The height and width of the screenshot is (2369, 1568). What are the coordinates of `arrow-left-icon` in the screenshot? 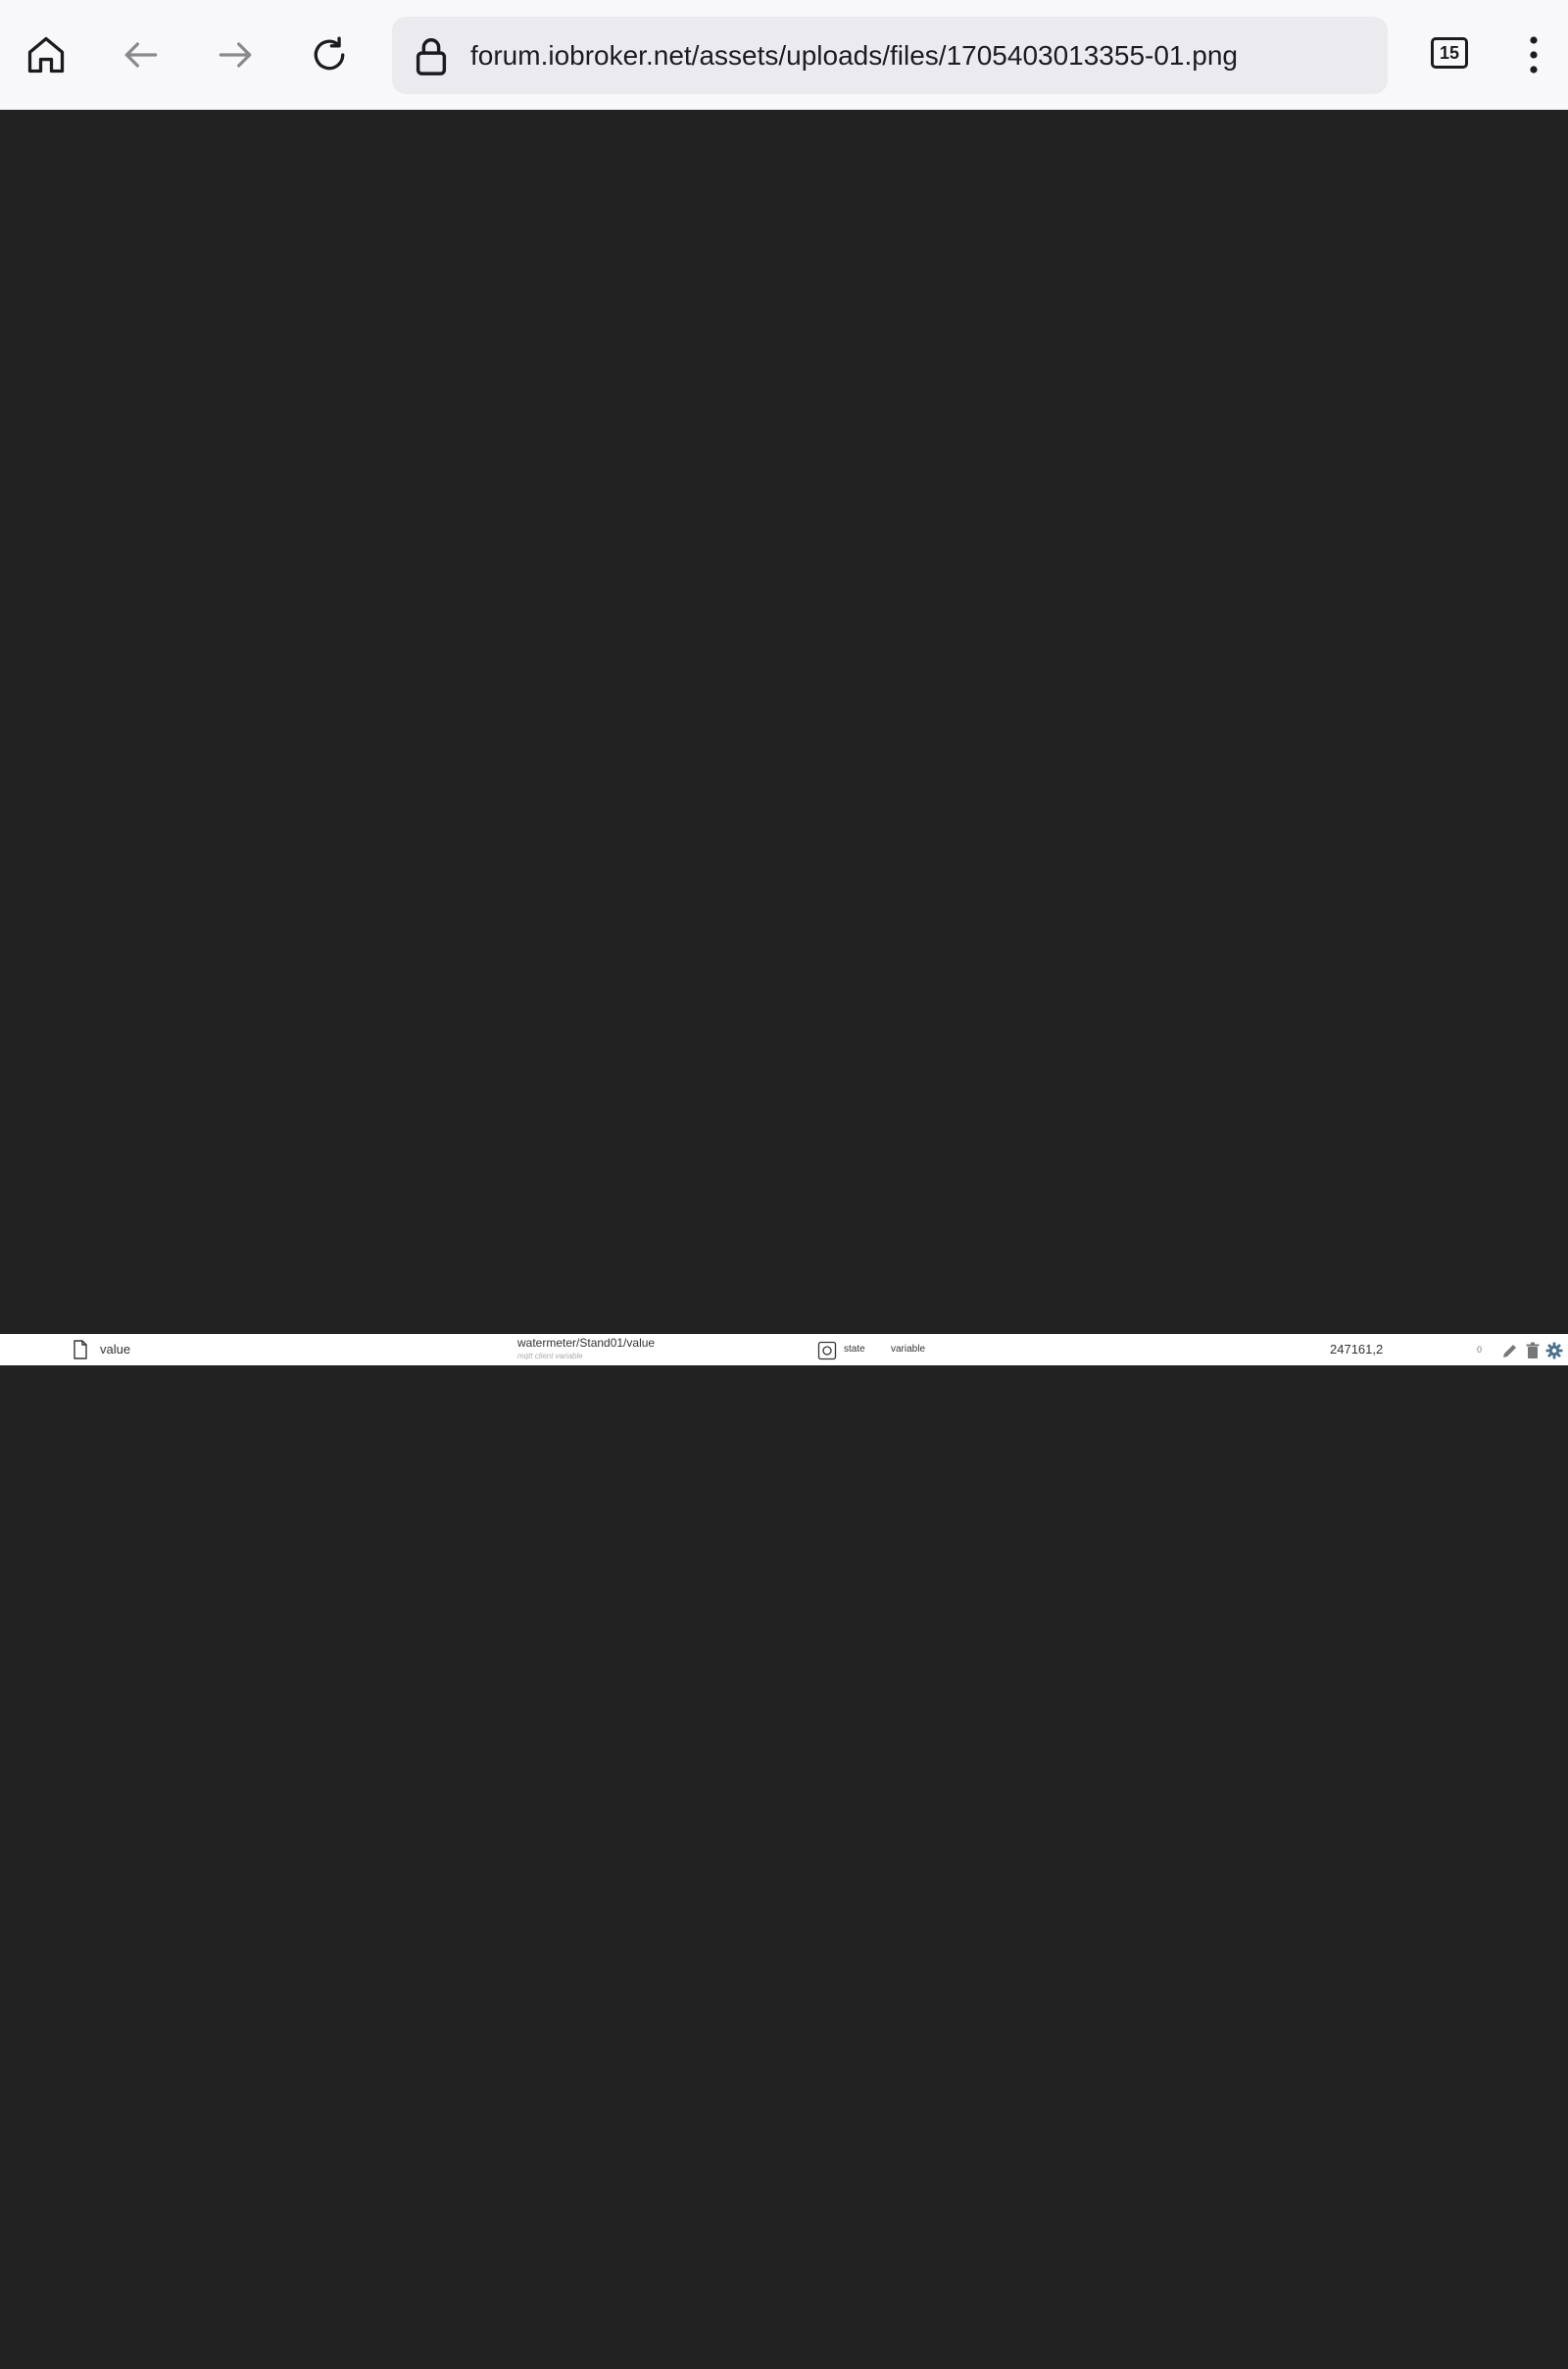 It's located at (141, 55).